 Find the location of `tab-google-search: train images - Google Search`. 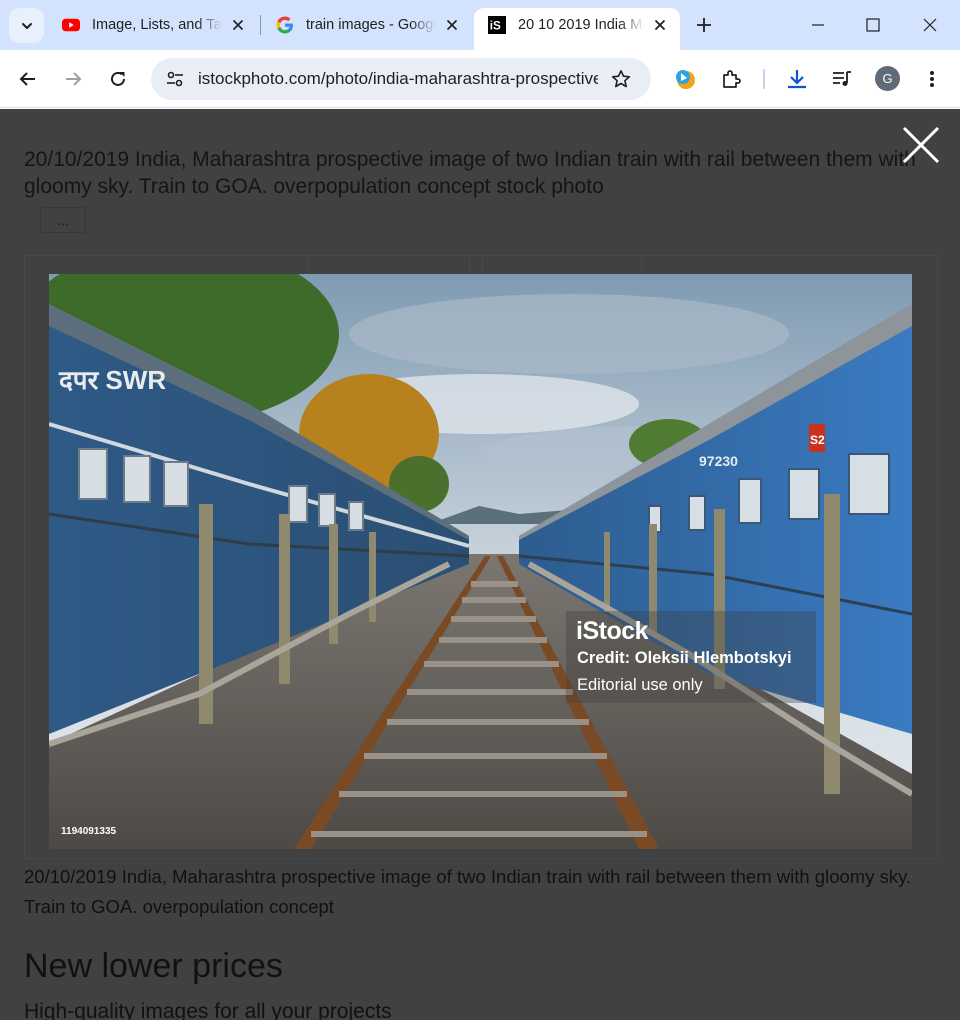

tab-google-search: train images - Google Search is located at coordinates (367, 29).